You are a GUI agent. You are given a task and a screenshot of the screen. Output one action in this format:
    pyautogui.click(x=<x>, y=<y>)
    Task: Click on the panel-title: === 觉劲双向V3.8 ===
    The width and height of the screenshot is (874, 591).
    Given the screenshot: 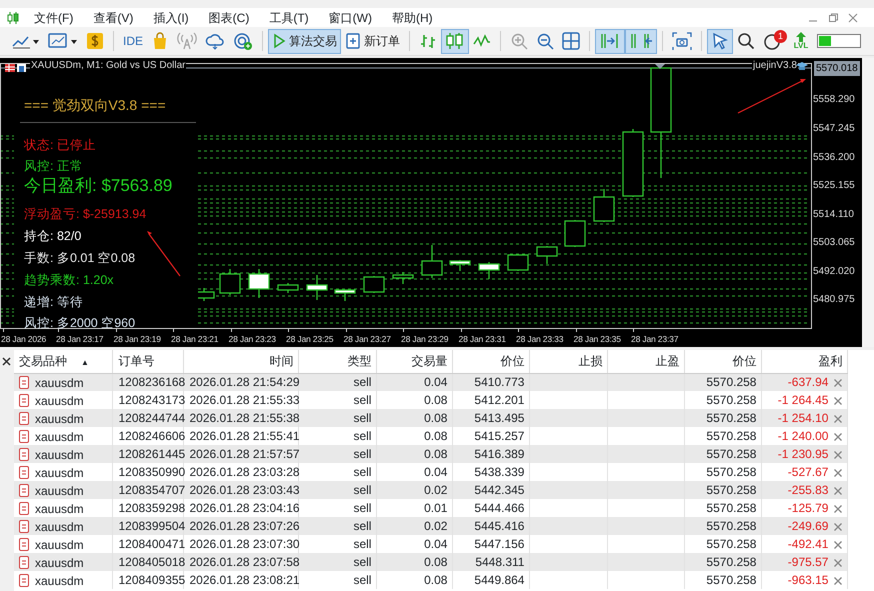 What is the action you would take?
    pyautogui.click(x=95, y=105)
    